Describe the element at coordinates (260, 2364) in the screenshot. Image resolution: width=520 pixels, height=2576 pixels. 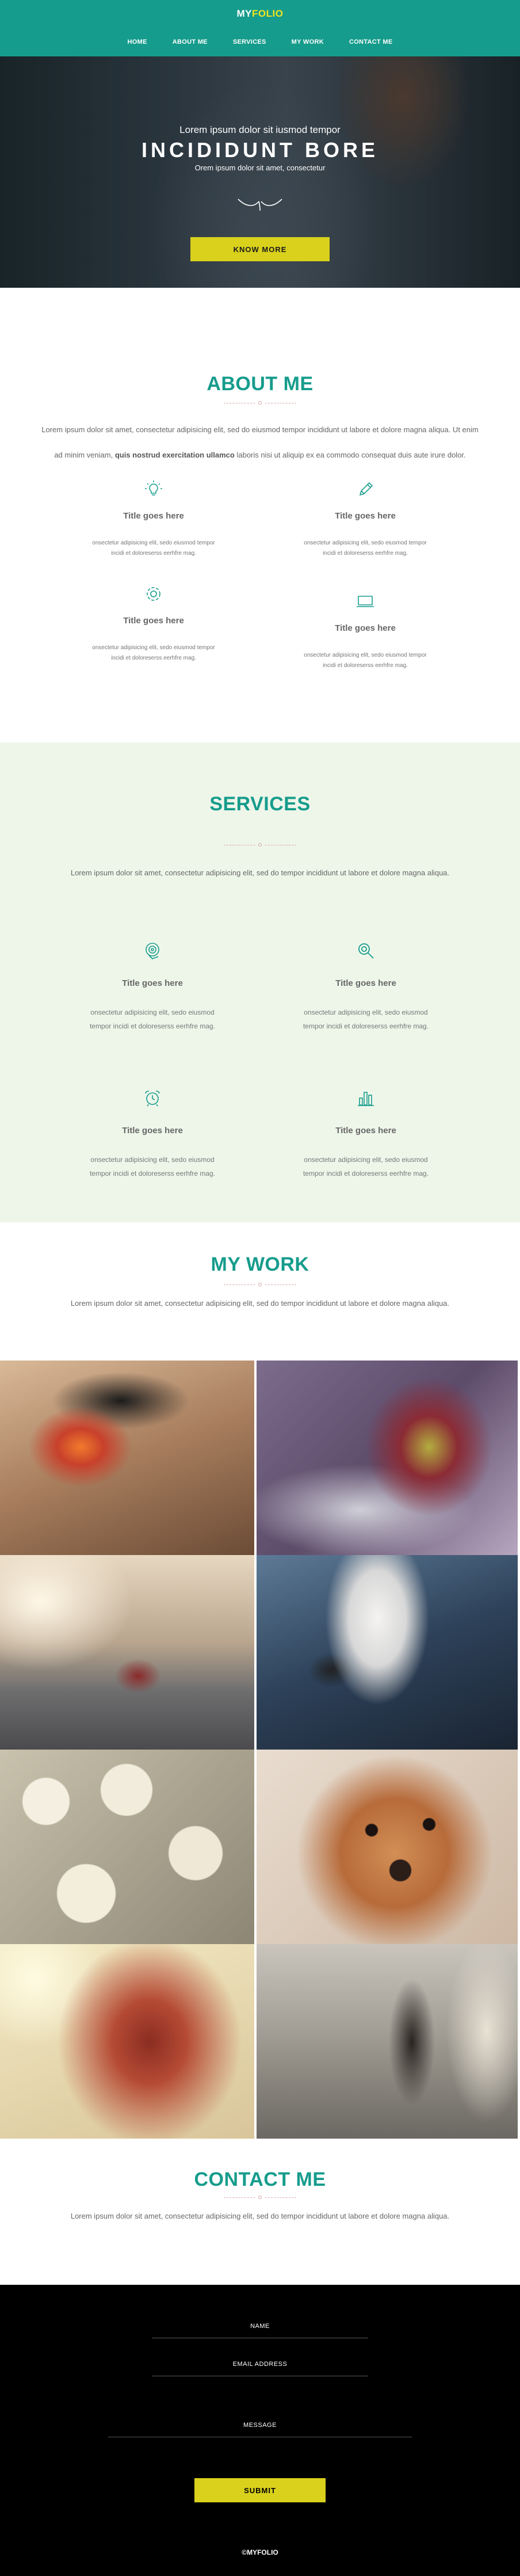
I see `email-label: EMAIL ADDRESS` at that location.